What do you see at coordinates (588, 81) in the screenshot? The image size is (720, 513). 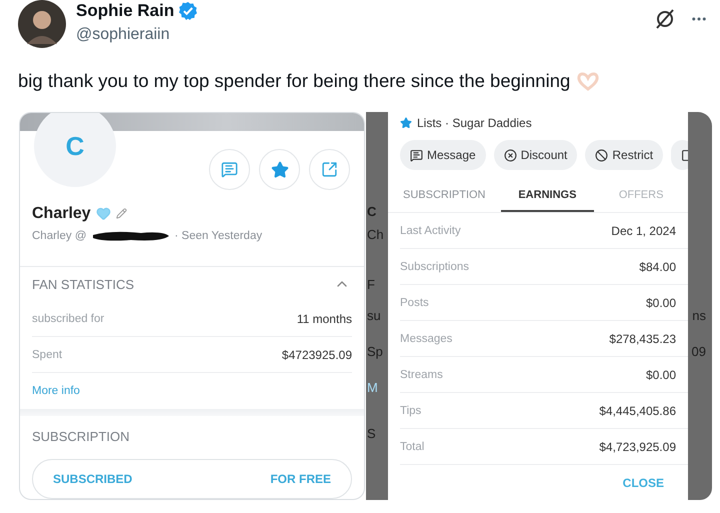 I see `heart-hands-icon` at bounding box center [588, 81].